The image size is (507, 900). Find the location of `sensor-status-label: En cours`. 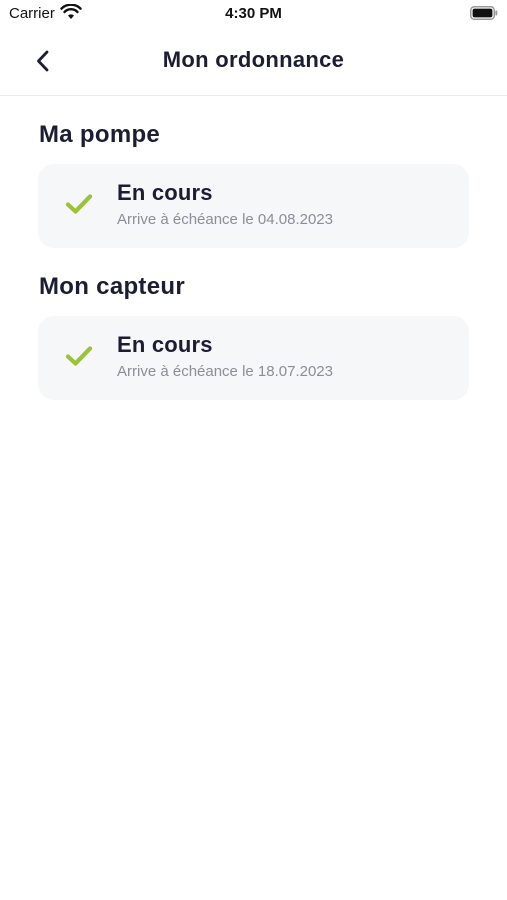

sensor-status-label: En cours is located at coordinates (165, 344).